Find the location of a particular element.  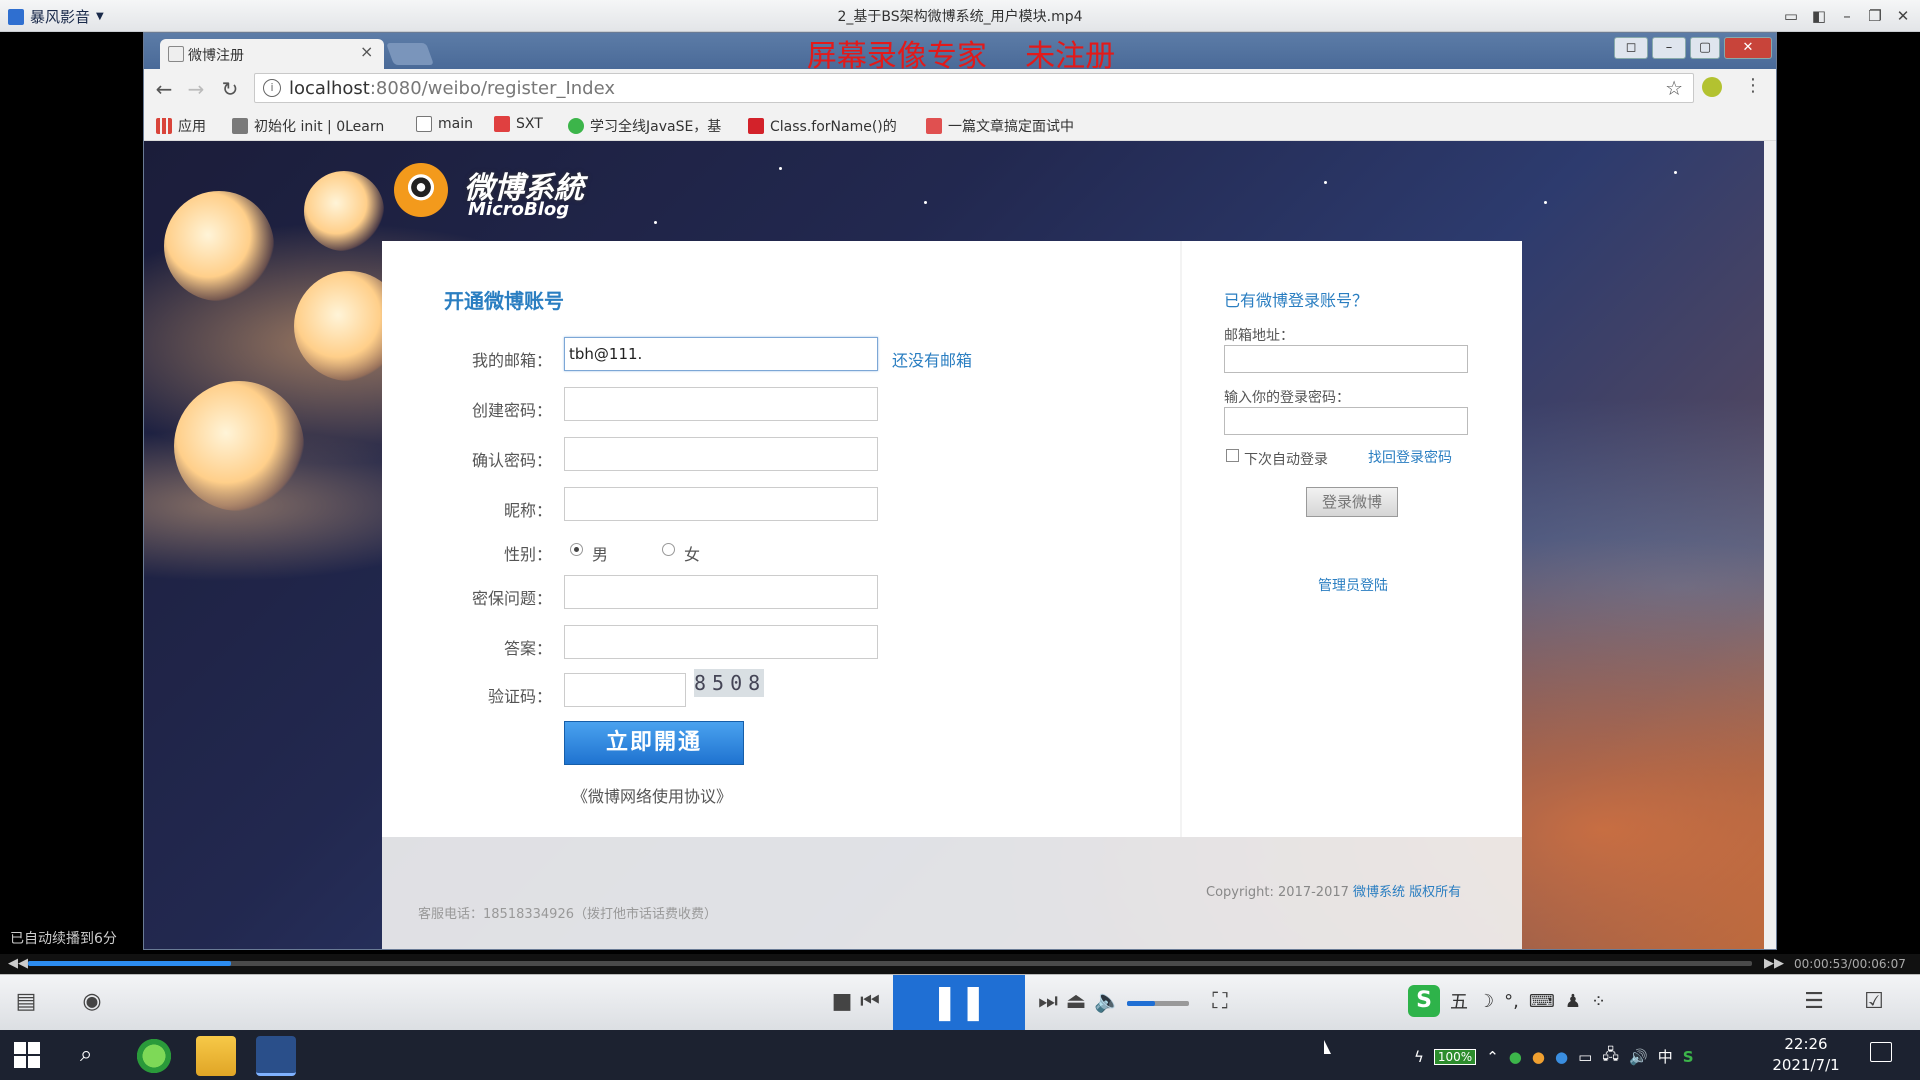

gender-male-radio is located at coordinates (576, 549).